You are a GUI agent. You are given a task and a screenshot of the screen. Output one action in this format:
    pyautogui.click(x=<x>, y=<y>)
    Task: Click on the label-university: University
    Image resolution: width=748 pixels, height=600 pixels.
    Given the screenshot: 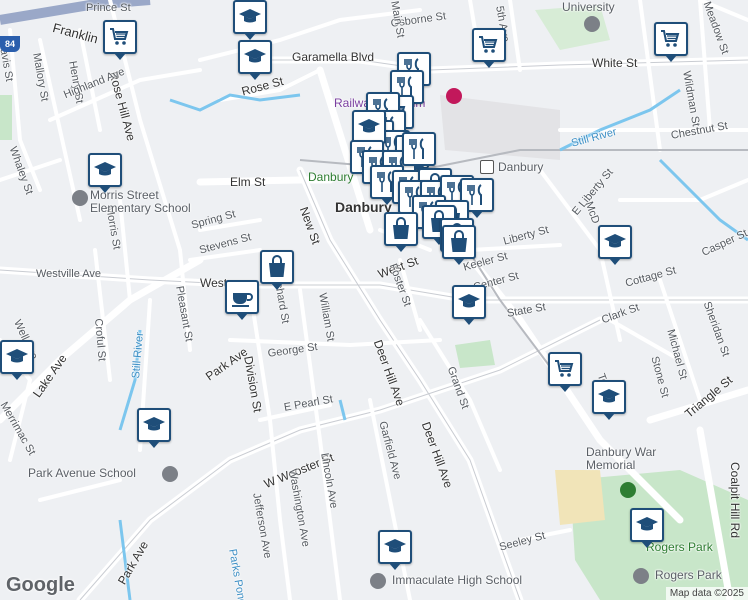 What is the action you would take?
    pyautogui.click(x=588, y=7)
    